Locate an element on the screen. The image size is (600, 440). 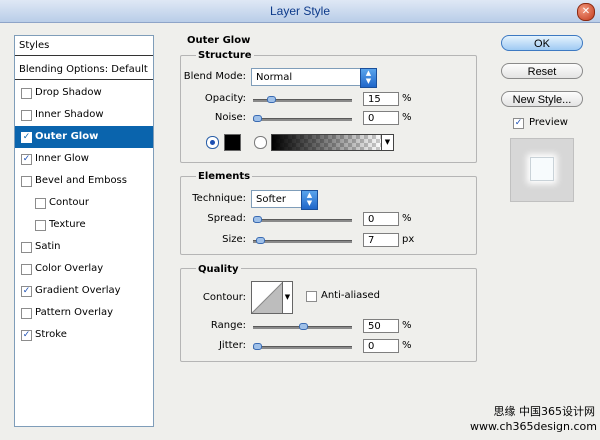
style-item: ✓ Gradient Overlay is located at coordinates (84, 291).